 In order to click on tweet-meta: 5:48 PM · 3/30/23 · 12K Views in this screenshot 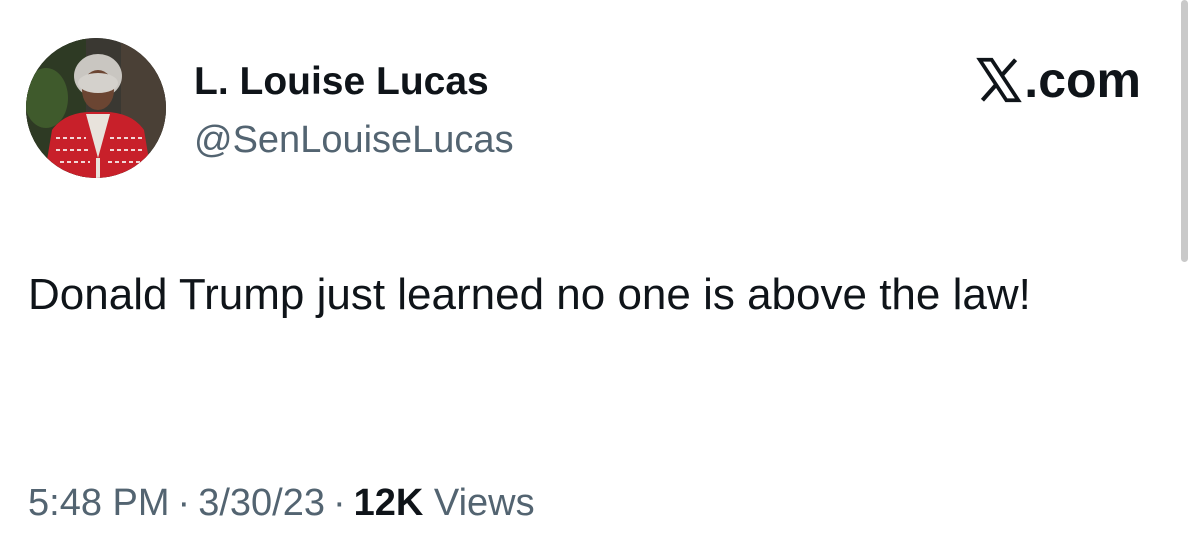, I will do `click(281, 503)`.